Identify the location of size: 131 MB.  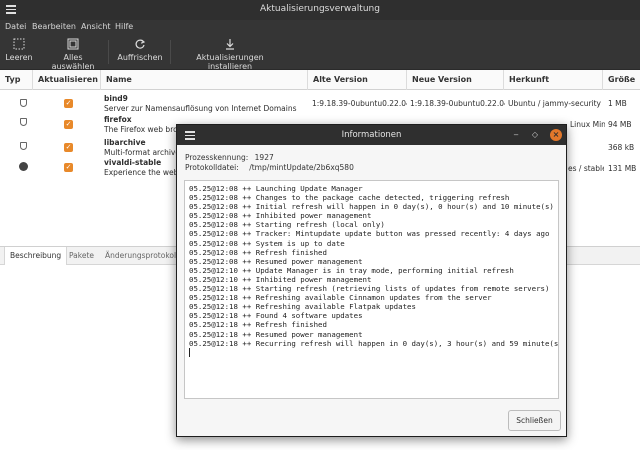
(622, 168).